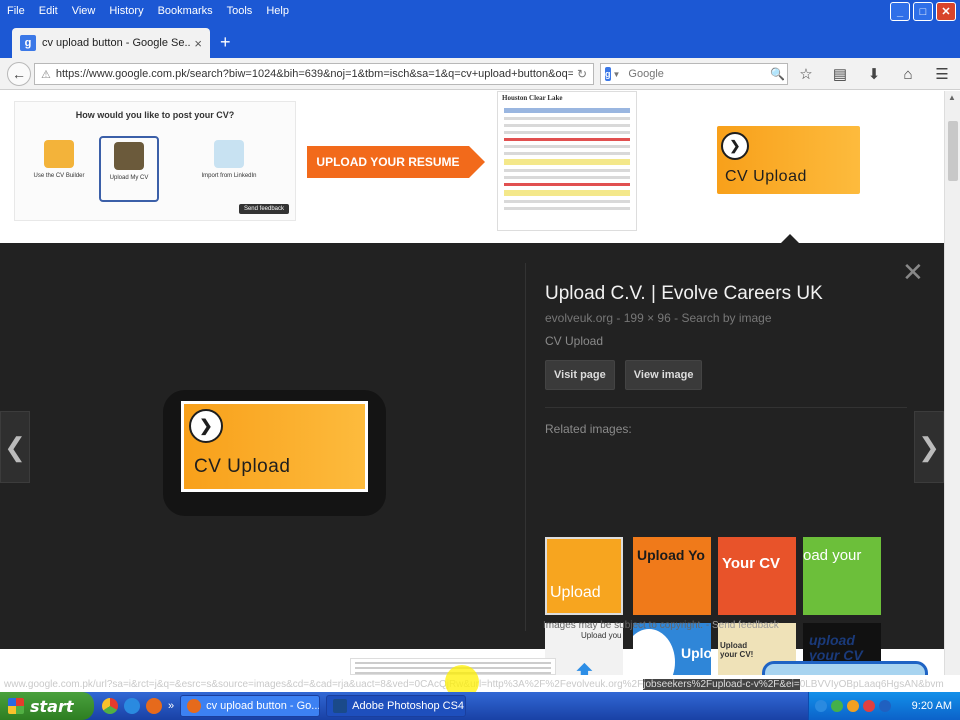 The width and height of the screenshot is (960, 720). I want to click on firefox-task-icon, so click(194, 706).